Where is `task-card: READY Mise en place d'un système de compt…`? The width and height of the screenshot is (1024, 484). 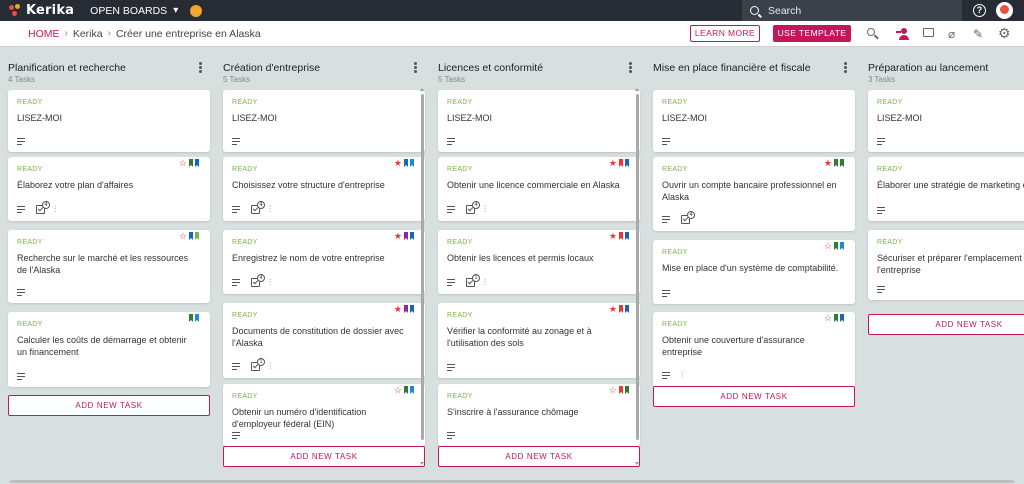 task-card: READY Mise en place d'un système de compt… is located at coordinates (754, 272).